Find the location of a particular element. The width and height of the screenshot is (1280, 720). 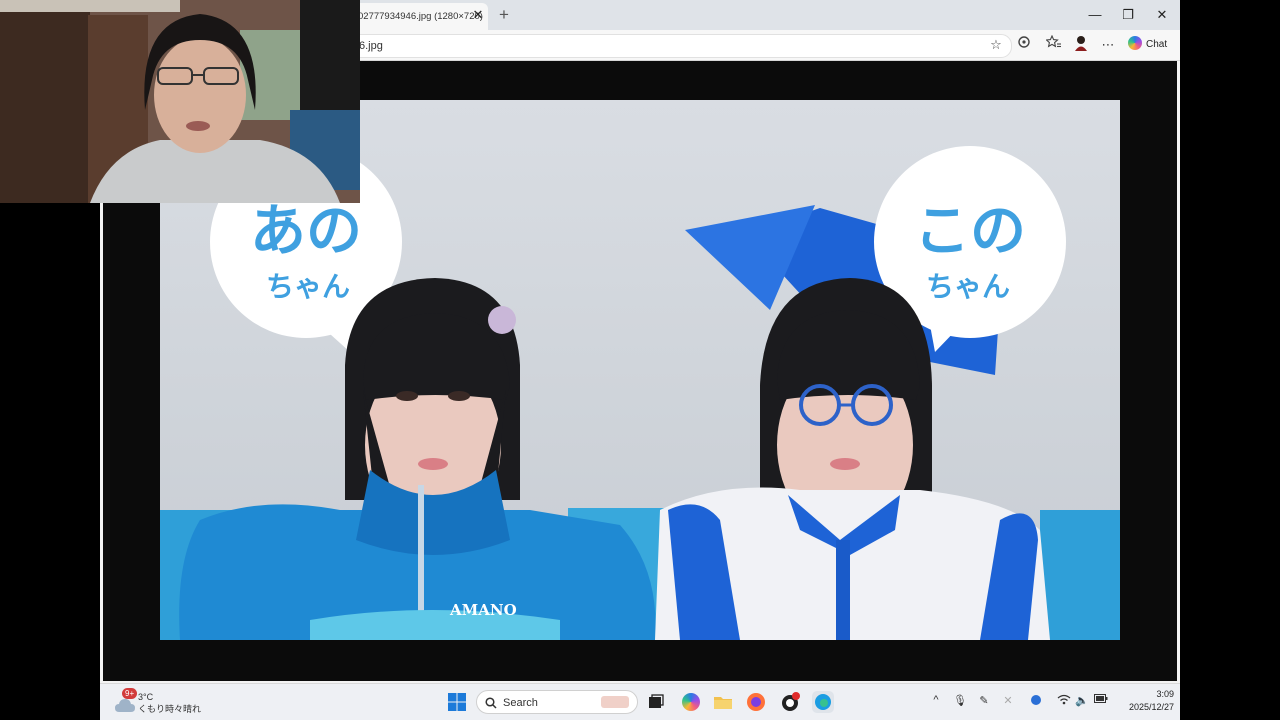

pen-icon: ✎ is located at coordinates (984, 700).